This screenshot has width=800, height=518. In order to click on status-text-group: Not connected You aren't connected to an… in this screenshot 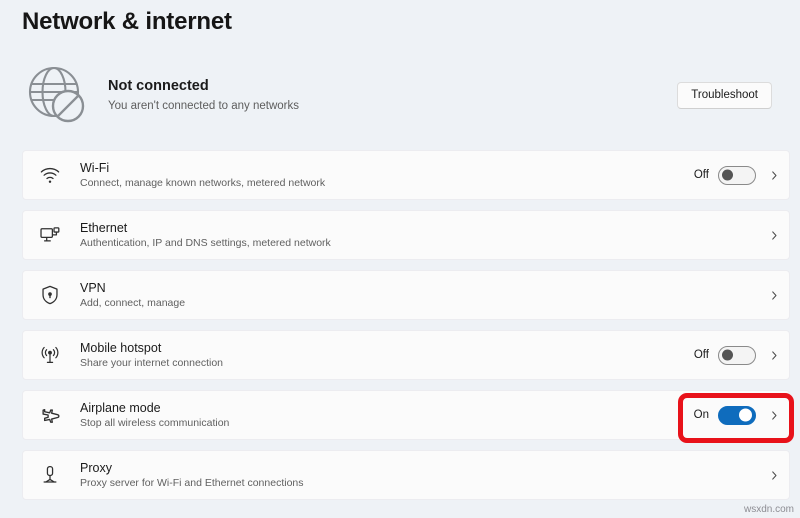, I will do `click(392, 95)`.